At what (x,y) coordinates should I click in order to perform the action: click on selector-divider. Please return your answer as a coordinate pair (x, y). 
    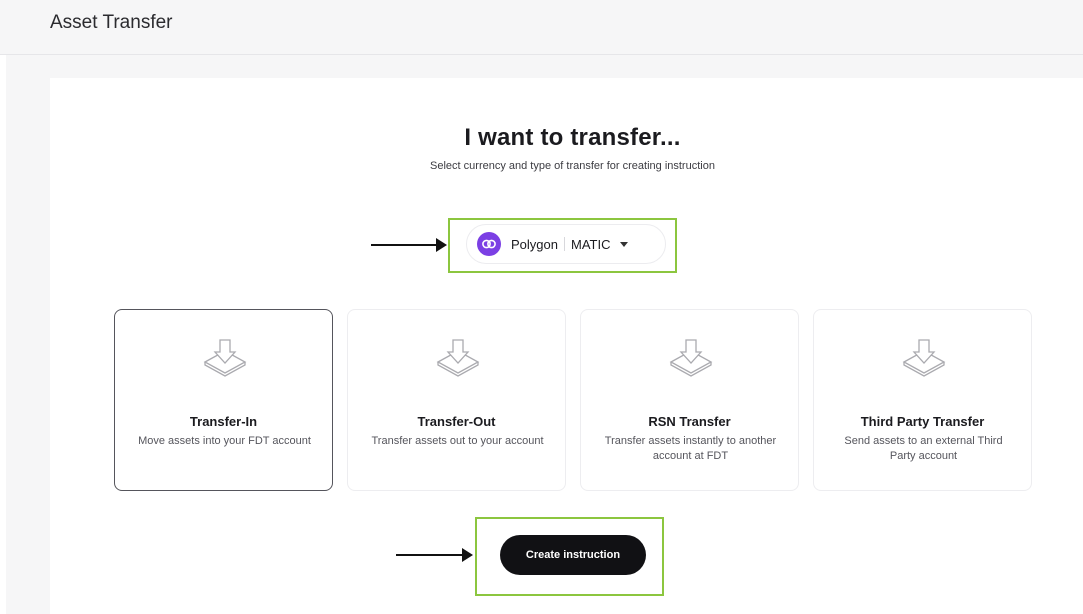
    Looking at the image, I should click on (564, 244).